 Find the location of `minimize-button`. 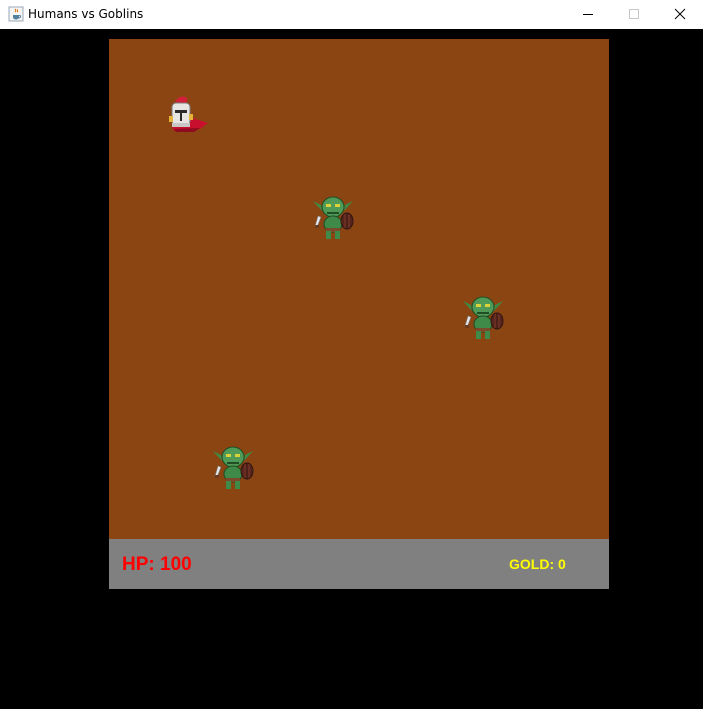

minimize-button is located at coordinates (588, 14).